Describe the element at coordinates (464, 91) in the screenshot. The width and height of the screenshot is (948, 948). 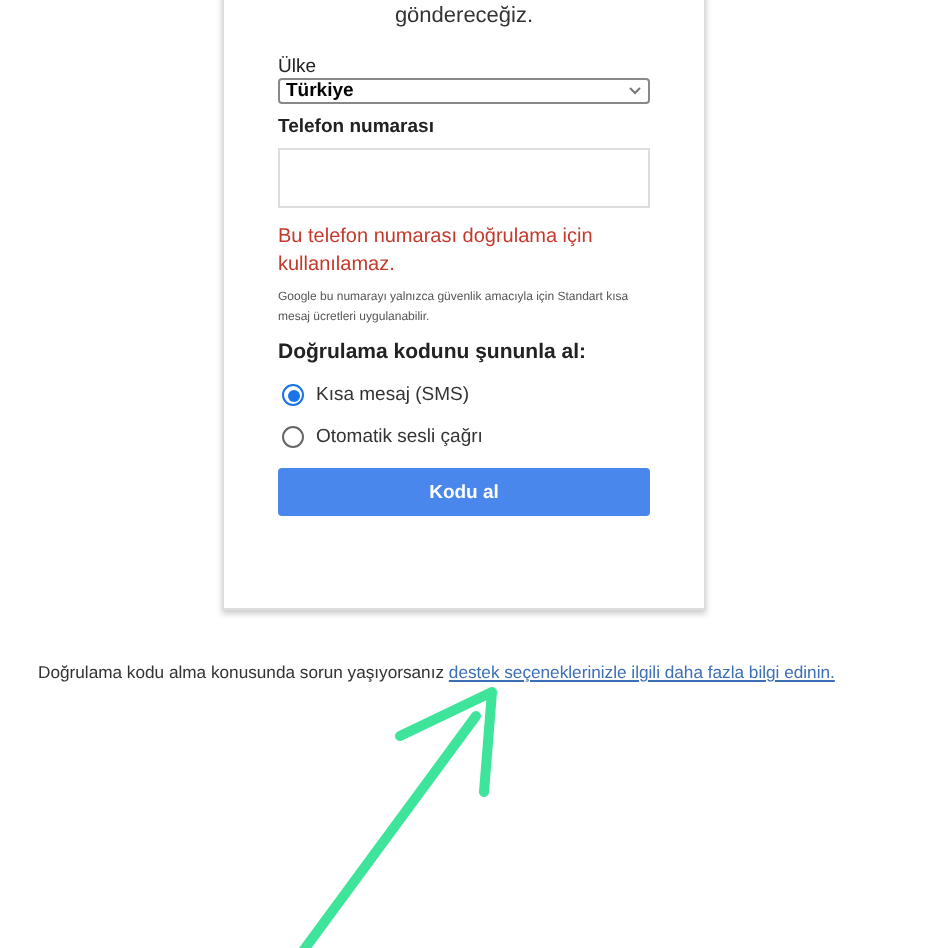
I see `country-select: Türkiye` at that location.